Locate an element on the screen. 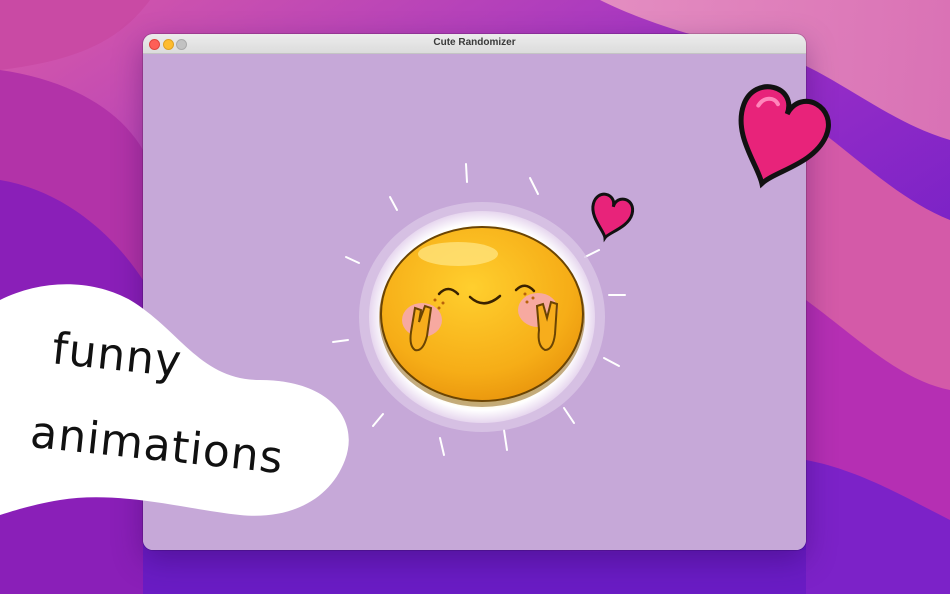 The width and height of the screenshot is (950, 594). caption-blob is located at coordinates (174, 400).